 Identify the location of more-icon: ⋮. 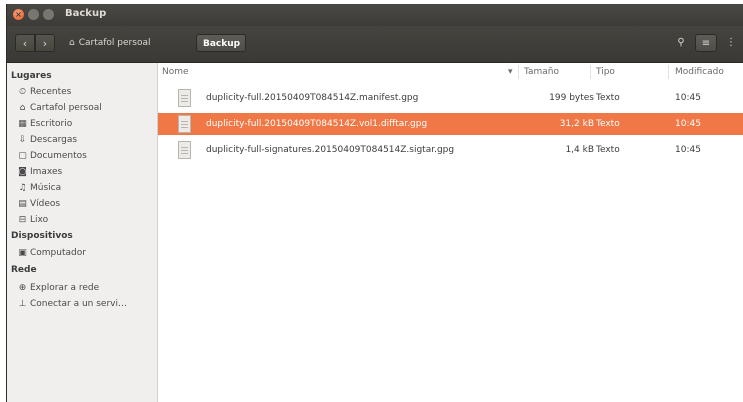
(731, 42).